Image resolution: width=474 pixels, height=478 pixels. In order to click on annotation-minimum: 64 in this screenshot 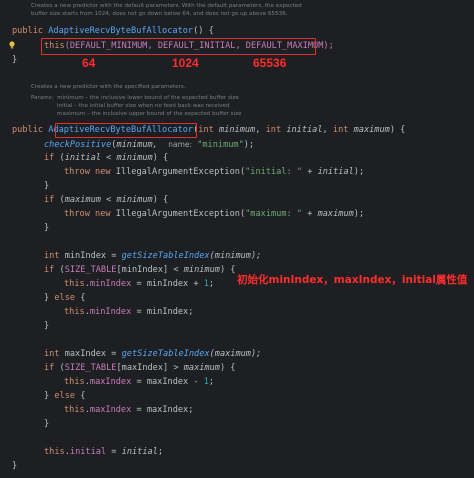, I will do `click(89, 63)`.